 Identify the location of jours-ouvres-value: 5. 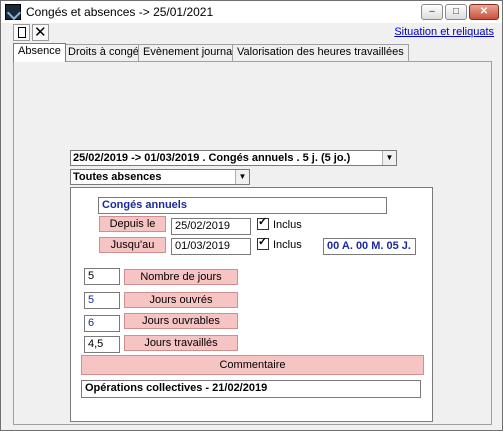
(102, 300).